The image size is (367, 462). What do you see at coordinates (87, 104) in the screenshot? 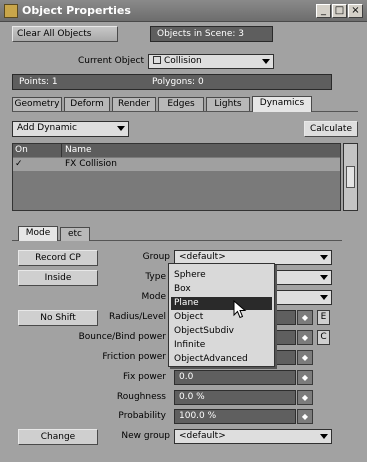
I see `tab-deform: Deform` at bounding box center [87, 104].